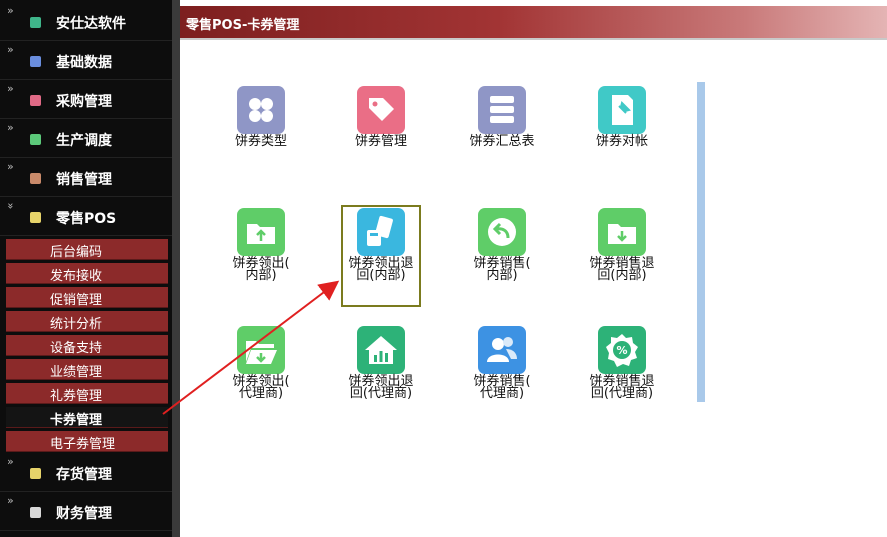 This screenshot has height=537, width=887. I want to click on sidebar-subitem: 后台编码, so click(87, 249).